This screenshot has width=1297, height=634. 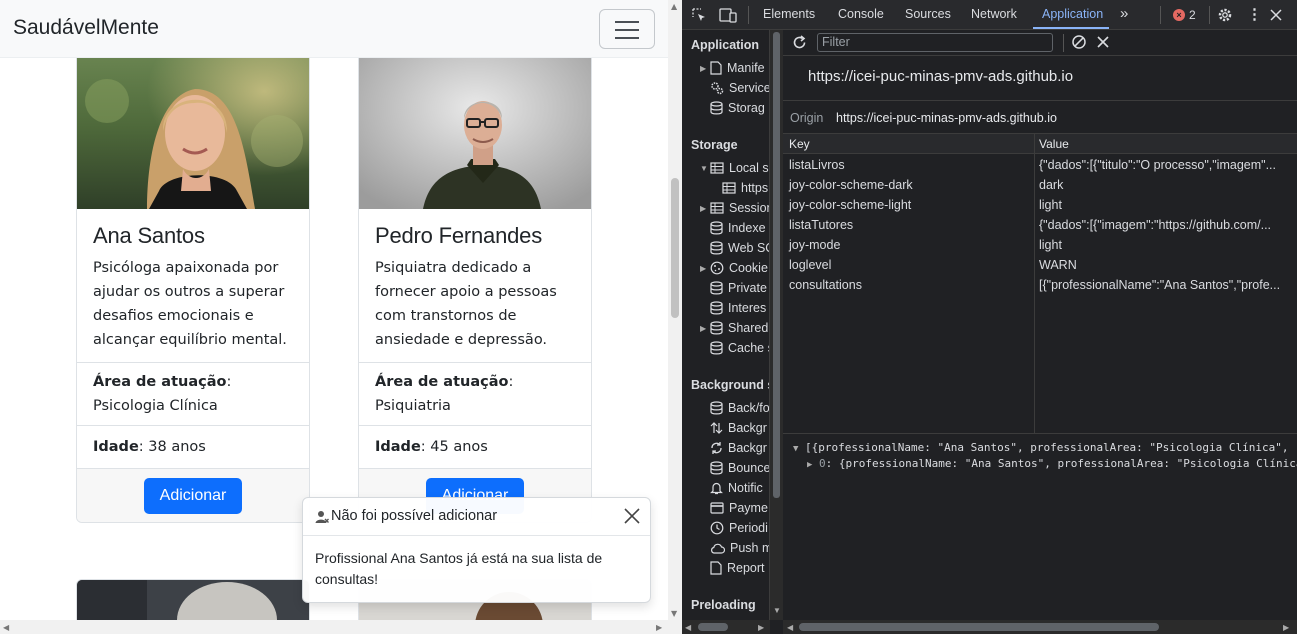 What do you see at coordinates (1276, 15) in the screenshot?
I see `close-devtools-icon` at bounding box center [1276, 15].